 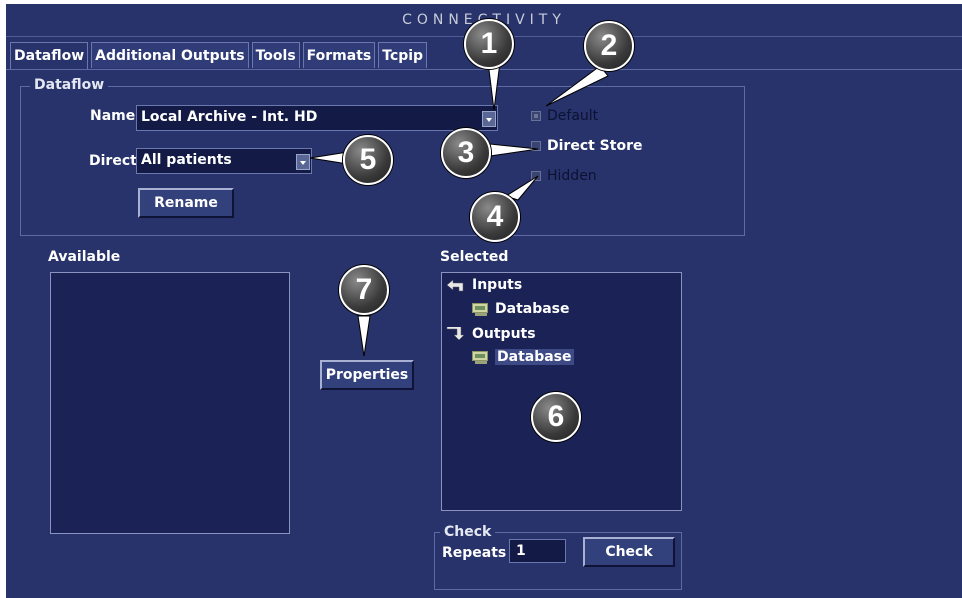 I want to click on callout-badge-6: 6, so click(x=556, y=417).